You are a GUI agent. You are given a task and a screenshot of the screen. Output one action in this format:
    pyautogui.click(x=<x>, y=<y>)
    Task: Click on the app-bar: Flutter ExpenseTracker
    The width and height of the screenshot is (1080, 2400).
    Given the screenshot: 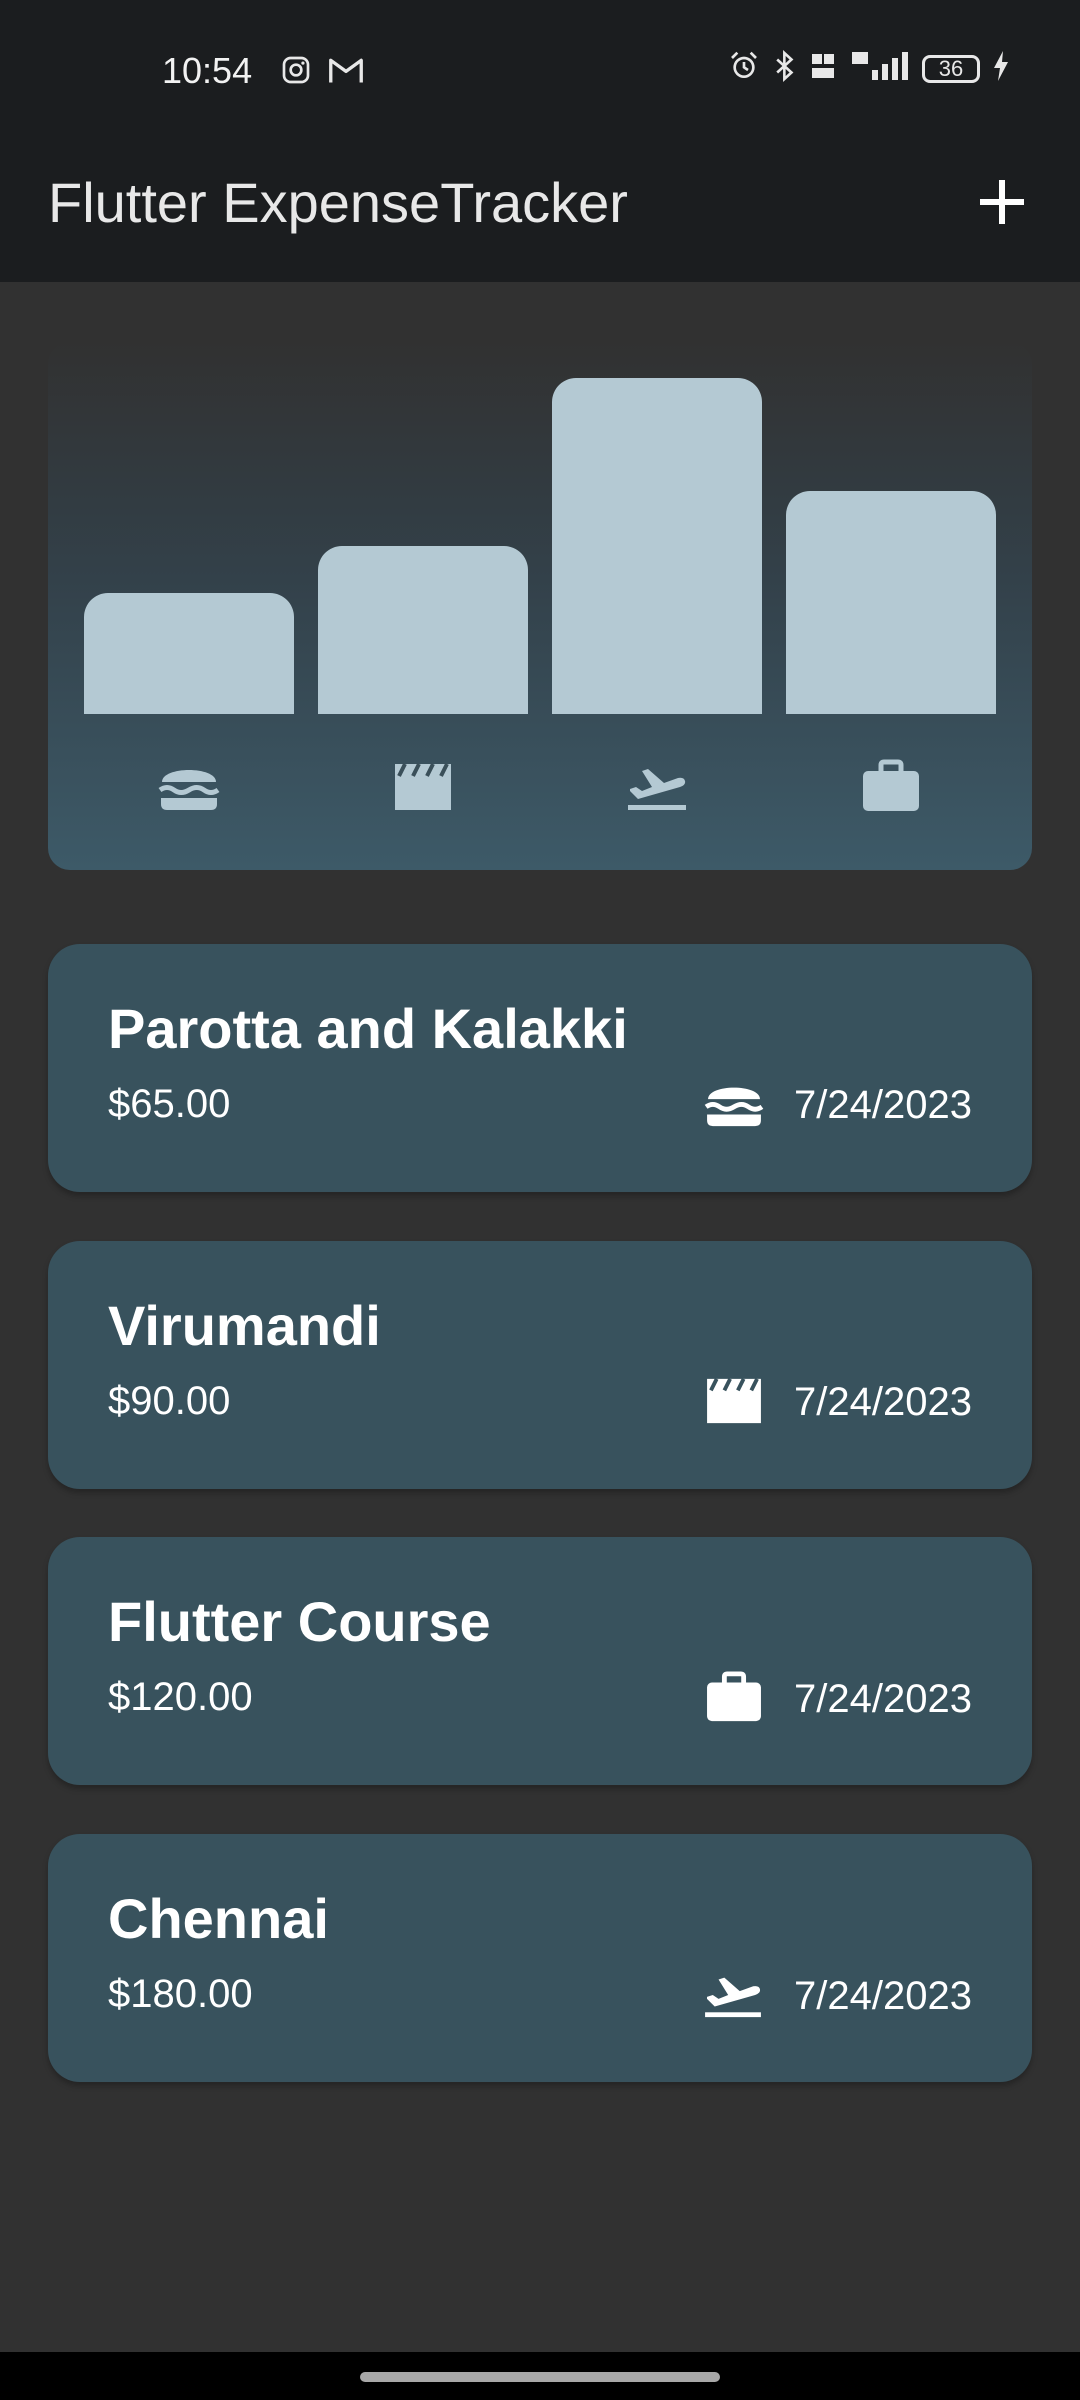 What is the action you would take?
    pyautogui.click(x=540, y=212)
    